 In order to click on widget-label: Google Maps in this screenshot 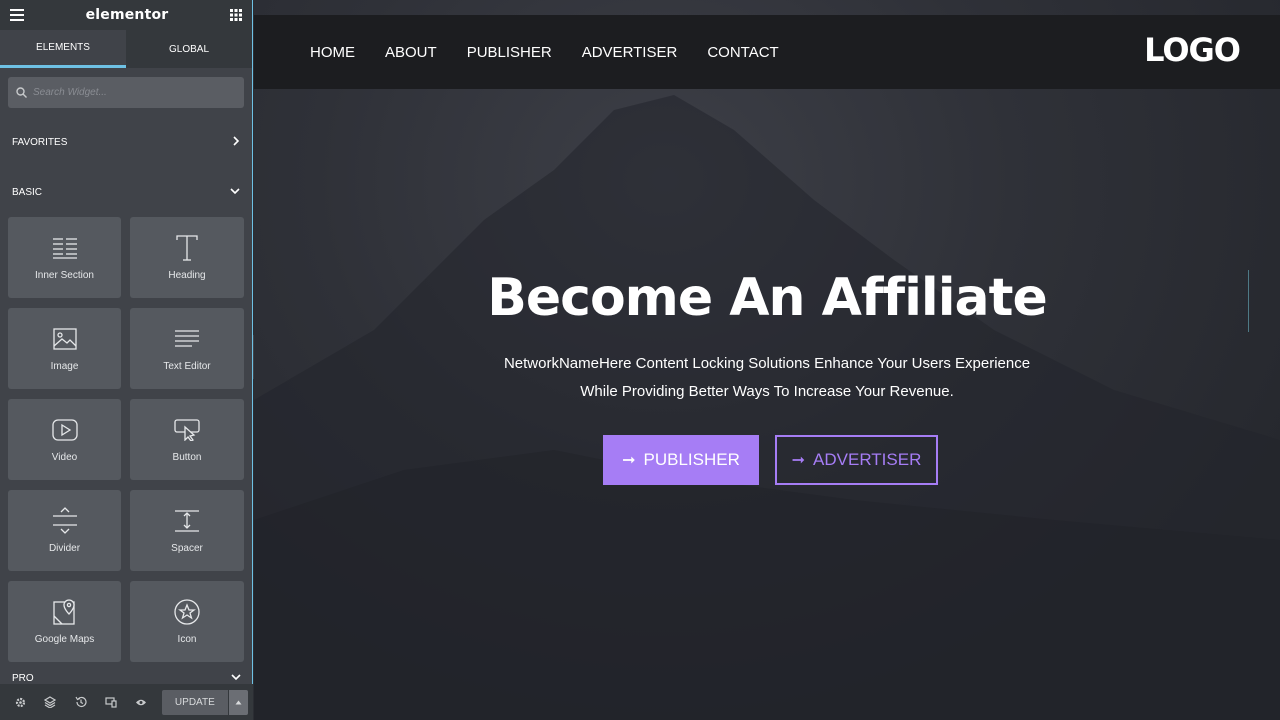, I will do `click(64, 639)`.